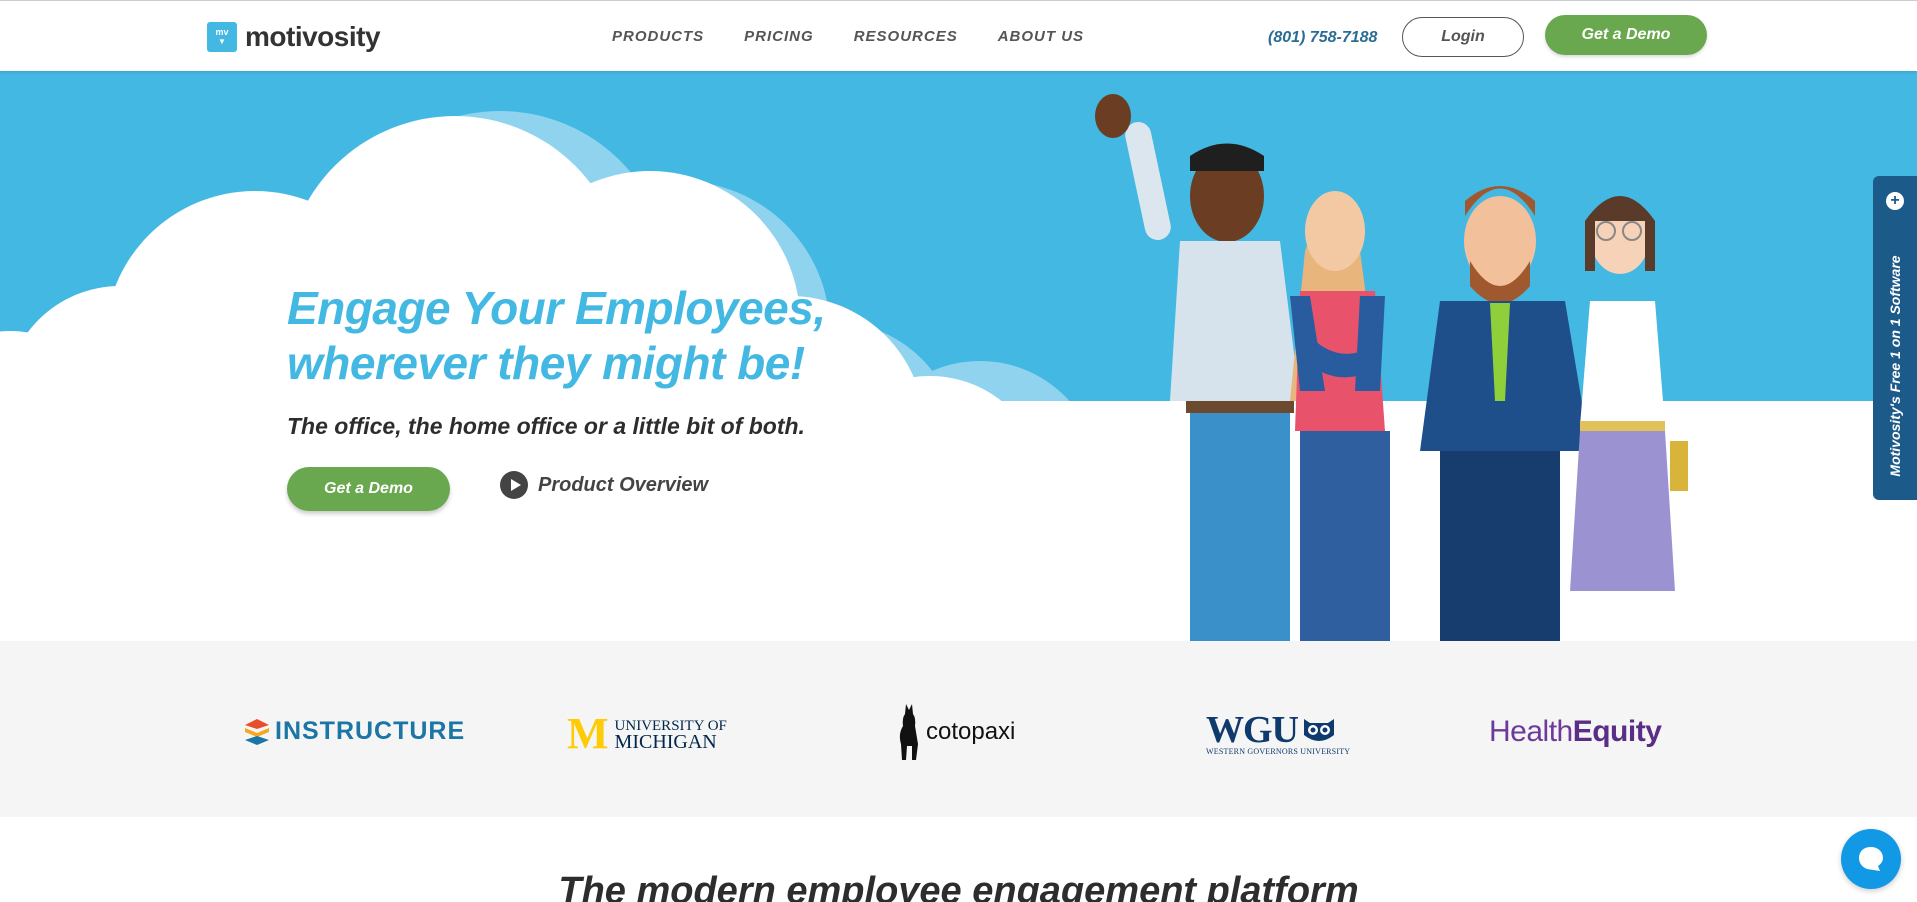 The width and height of the screenshot is (1917, 902). I want to click on hero-get-demo-button: Get a Demo, so click(368, 489).